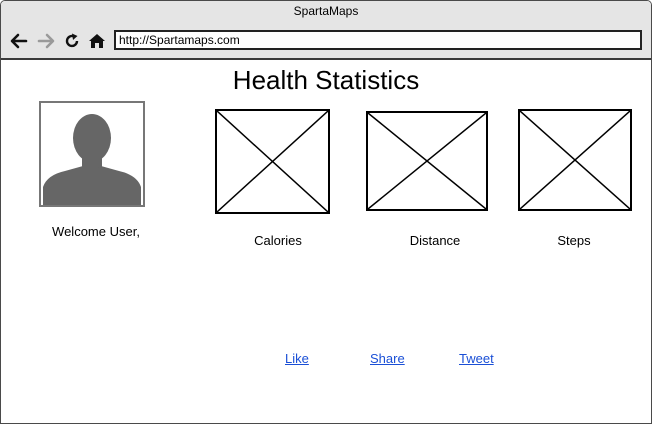 Image resolution: width=652 pixels, height=424 pixels. I want to click on back-button, so click(19, 41).